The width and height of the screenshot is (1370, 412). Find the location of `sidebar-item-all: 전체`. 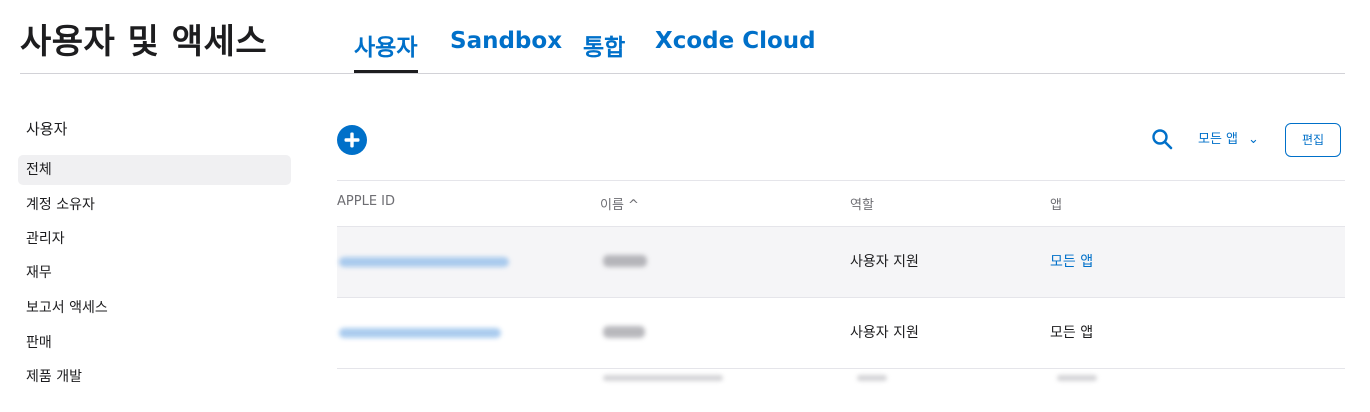

sidebar-item-all: 전체 is located at coordinates (154, 170).